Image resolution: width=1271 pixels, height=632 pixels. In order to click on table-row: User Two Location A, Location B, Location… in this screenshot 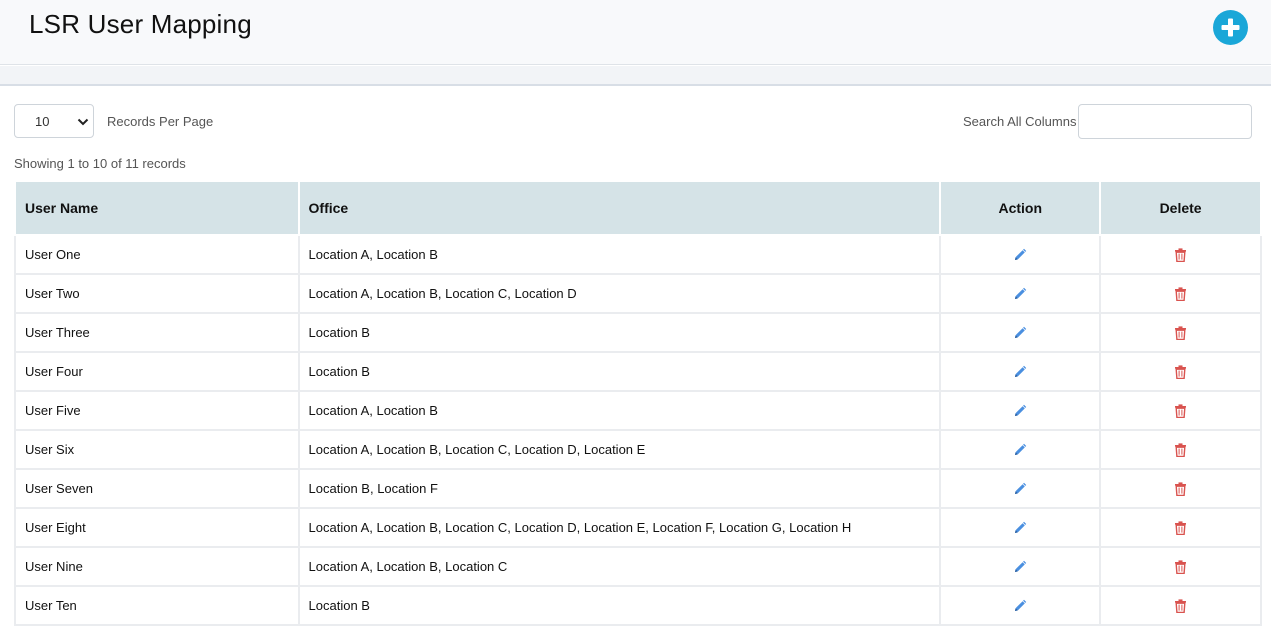, I will do `click(638, 293)`.